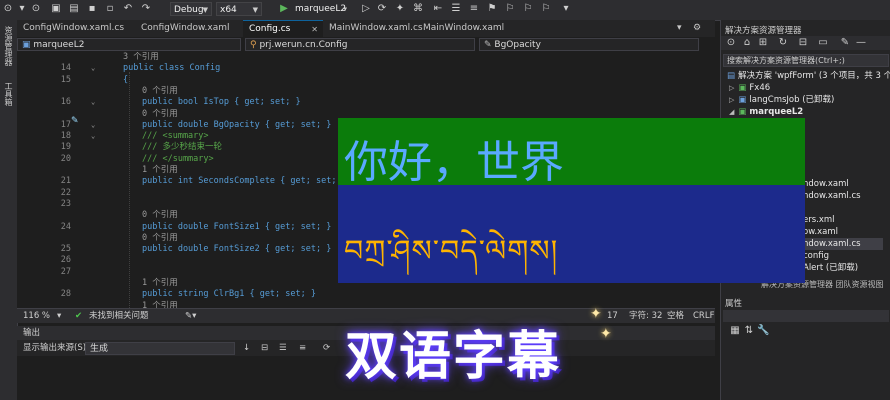 Image resolution: width=890 pixels, height=400 pixels. What do you see at coordinates (366, 9) in the screenshot?
I see `run-icon: ▷` at bounding box center [366, 9].